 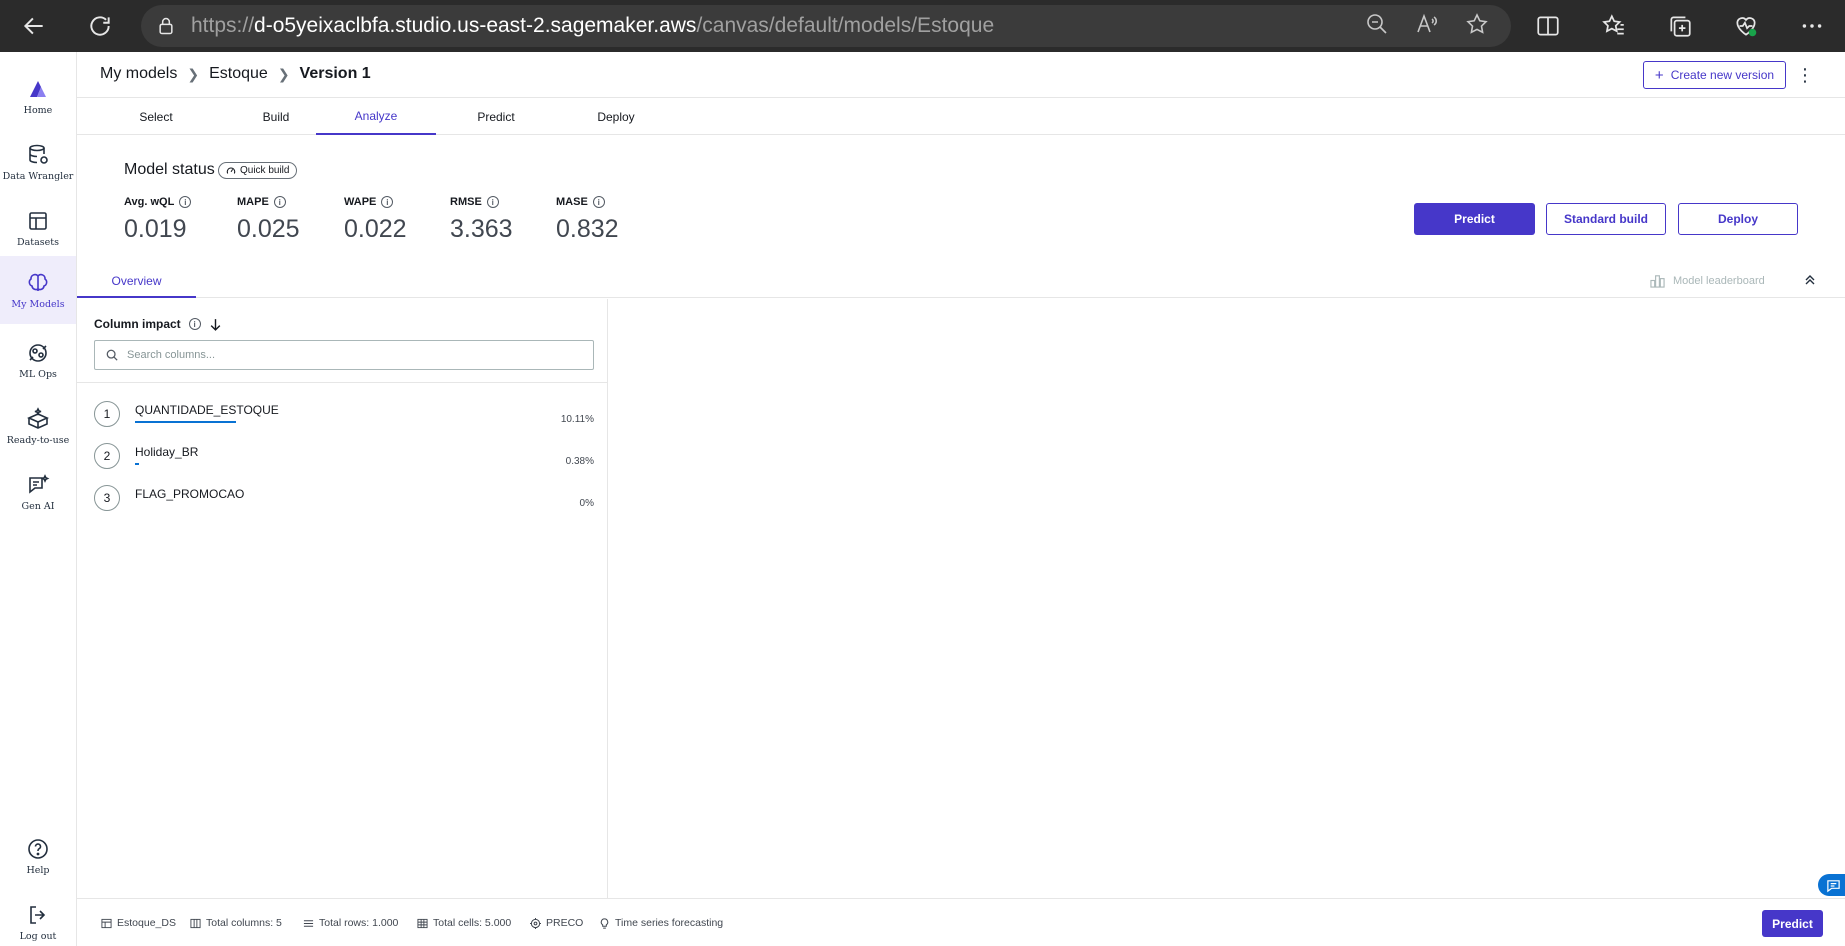 I want to click on search-input, so click(x=347, y=355).